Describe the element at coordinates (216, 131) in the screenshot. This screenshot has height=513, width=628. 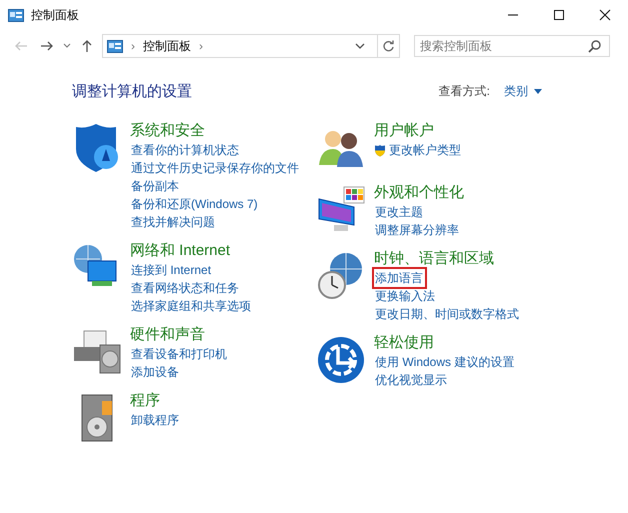
I see `category-link: 系统和安全` at that location.